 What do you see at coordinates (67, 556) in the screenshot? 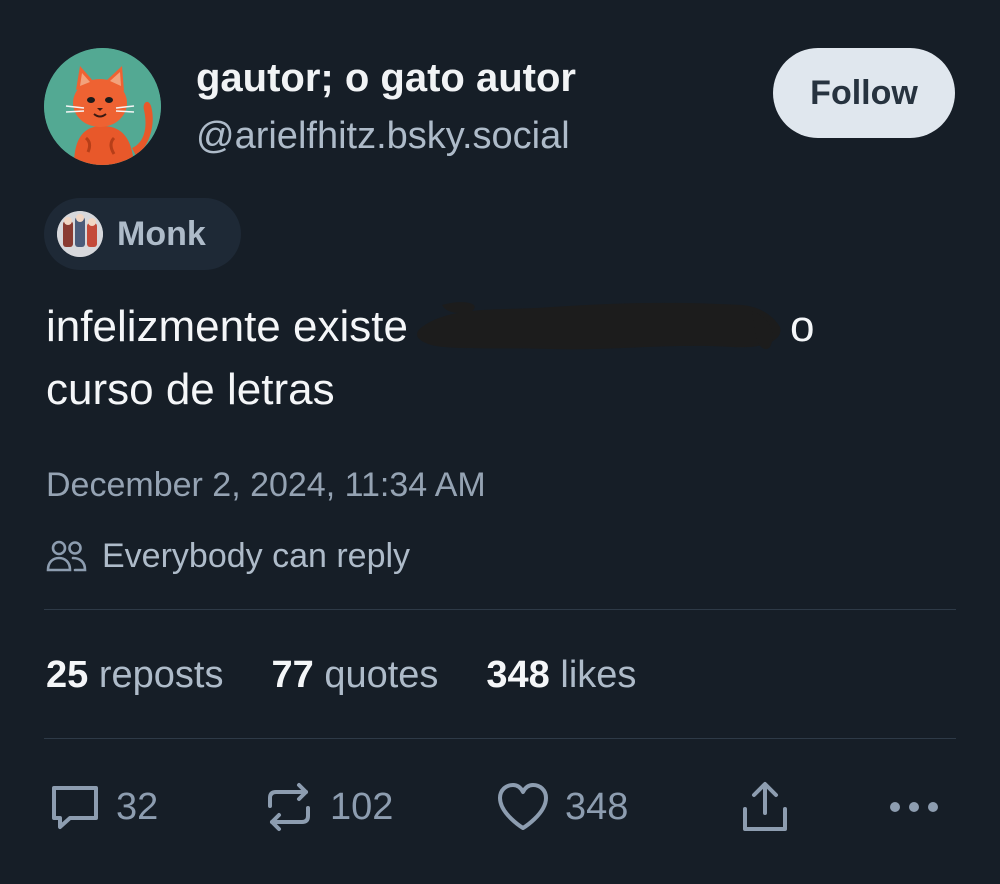
I see `people-icon` at bounding box center [67, 556].